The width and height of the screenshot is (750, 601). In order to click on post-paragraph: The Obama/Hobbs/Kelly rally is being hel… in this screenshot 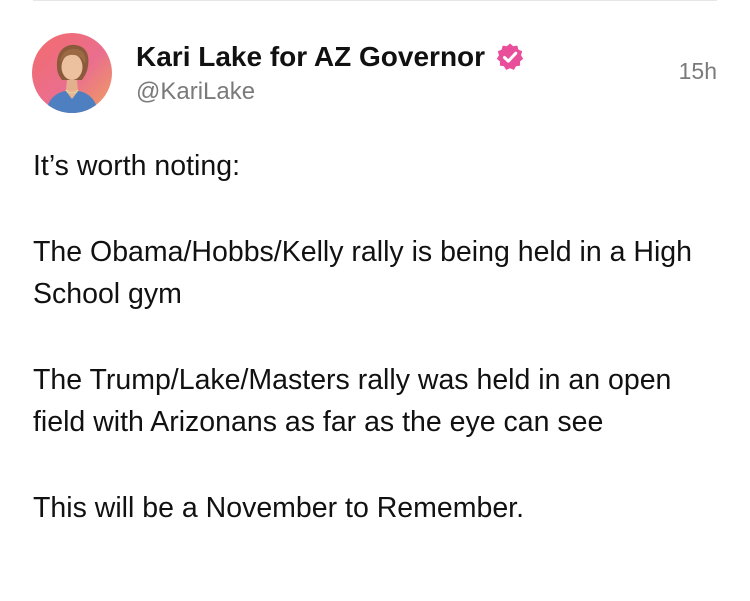, I will do `click(363, 273)`.